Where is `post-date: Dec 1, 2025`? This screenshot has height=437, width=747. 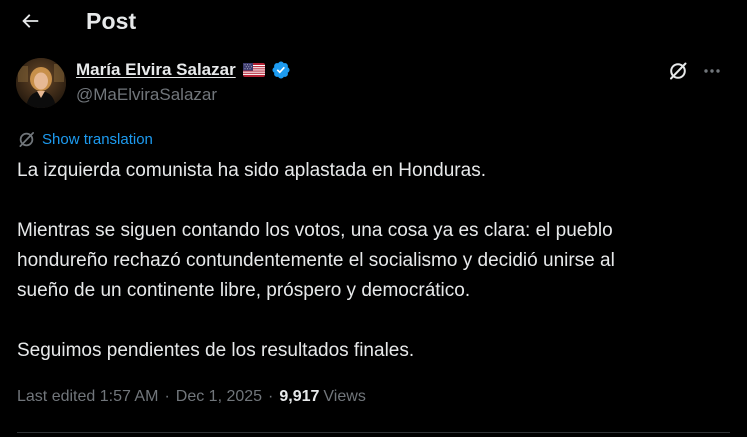 post-date: Dec 1, 2025 is located at coordinates (219, 397).